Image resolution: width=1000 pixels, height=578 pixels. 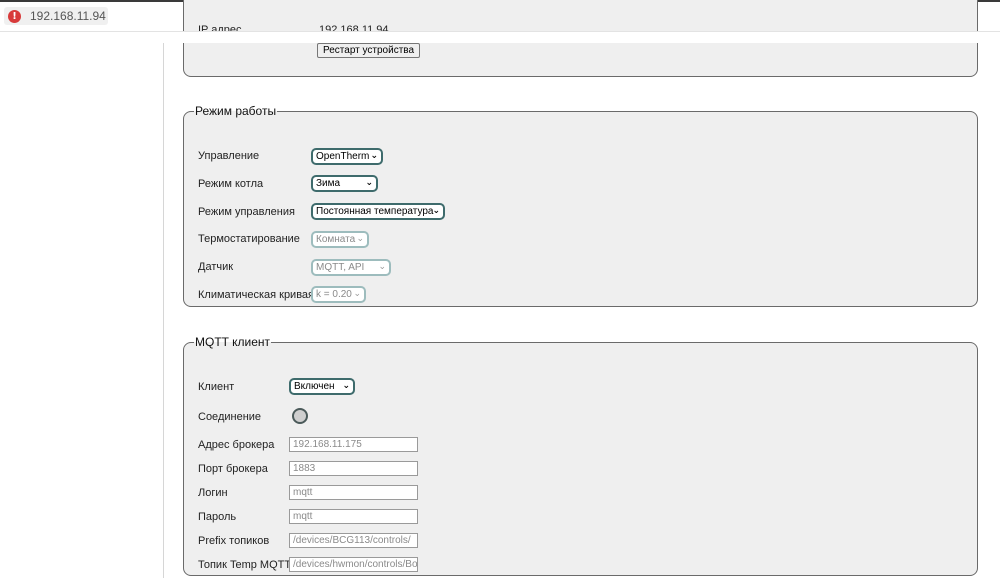 I want to click on sidebar-divider, so click(x=163, y=304).